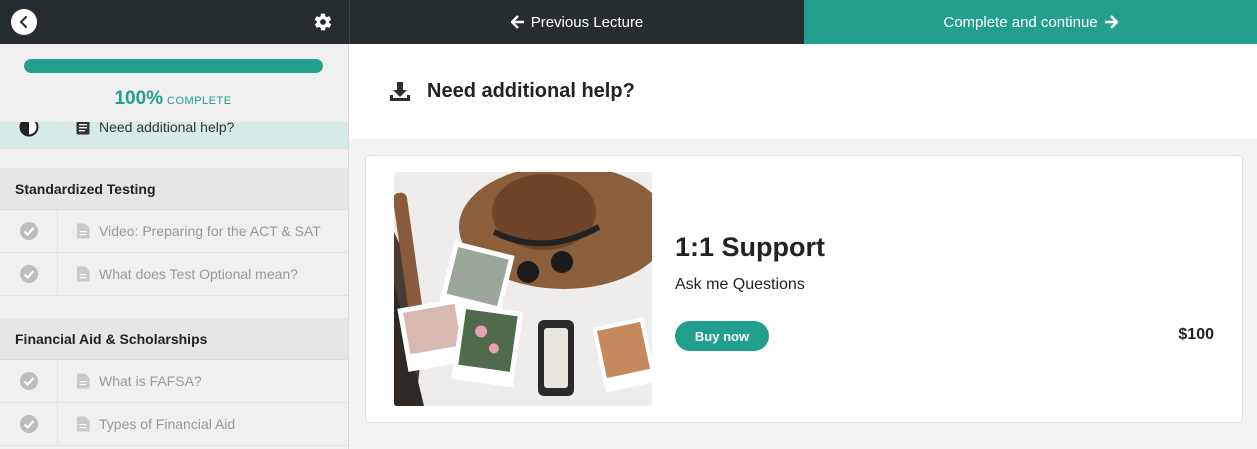 This screenshot has height=449, width=1257. I want to click on buy-now-button: Buy now, so click(722, 336).